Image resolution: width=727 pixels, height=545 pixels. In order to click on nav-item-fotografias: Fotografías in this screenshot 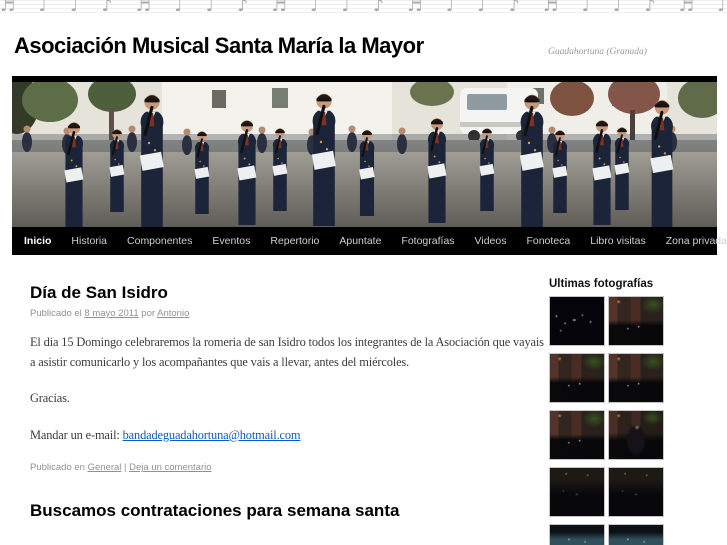, I will do `click(427, 241)`.